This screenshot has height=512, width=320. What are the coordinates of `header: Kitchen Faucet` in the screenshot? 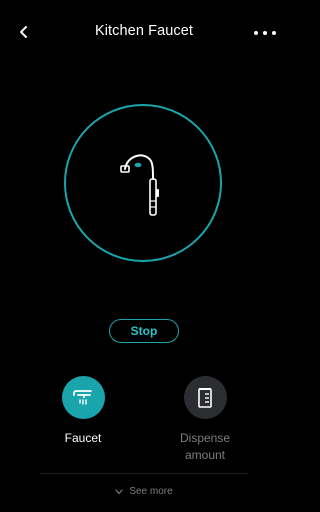 It's located at (144, 32).